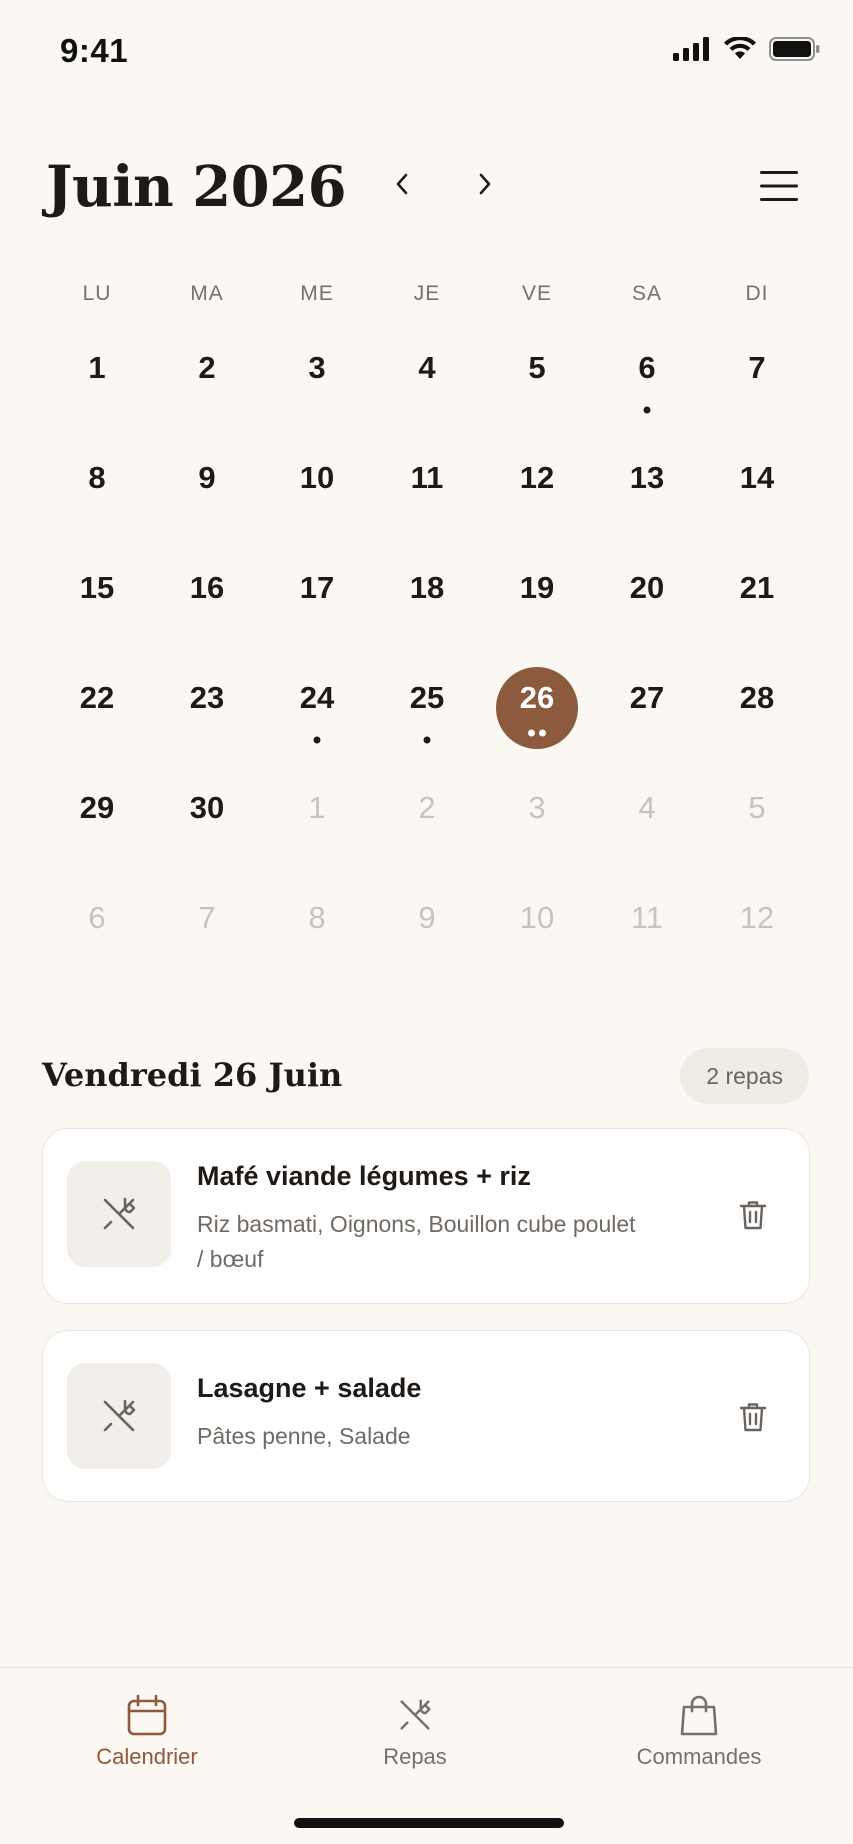  Describe the element at coordinates (119, 1214) in the screenshot. I see `meal-thumbnail` at that location.